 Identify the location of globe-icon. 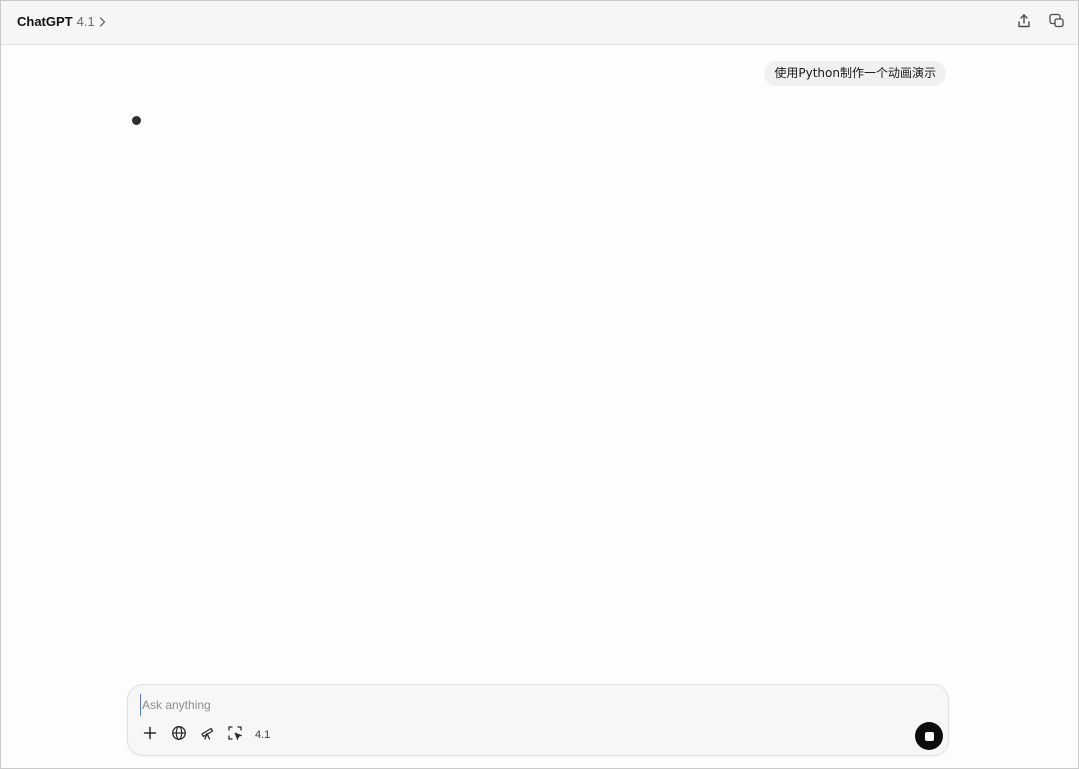
(179, 735).